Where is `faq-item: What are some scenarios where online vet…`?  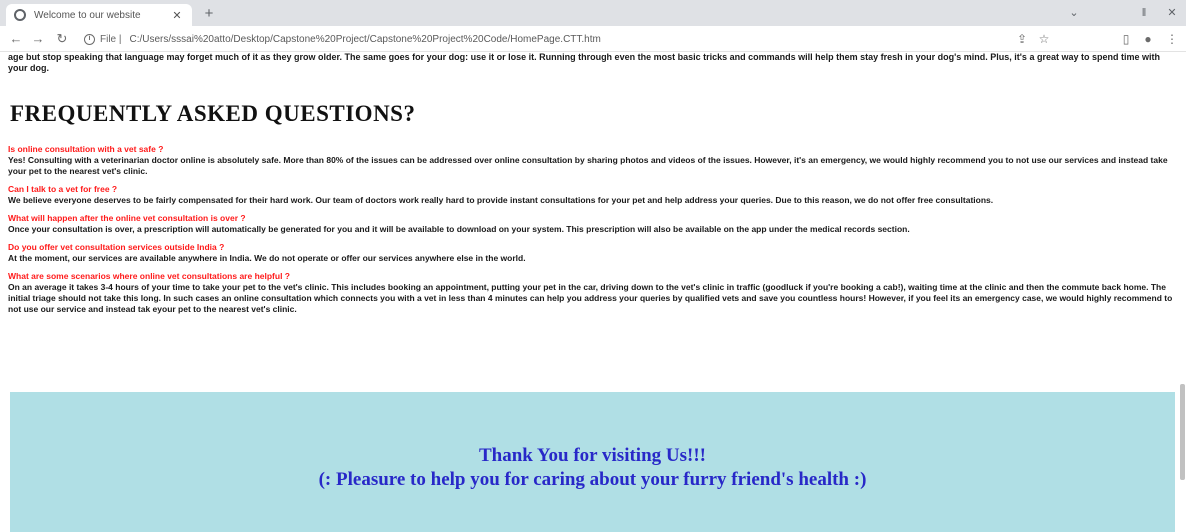
faq-item: What are some scenarios where online vet… is located at coordinates (593, 293).